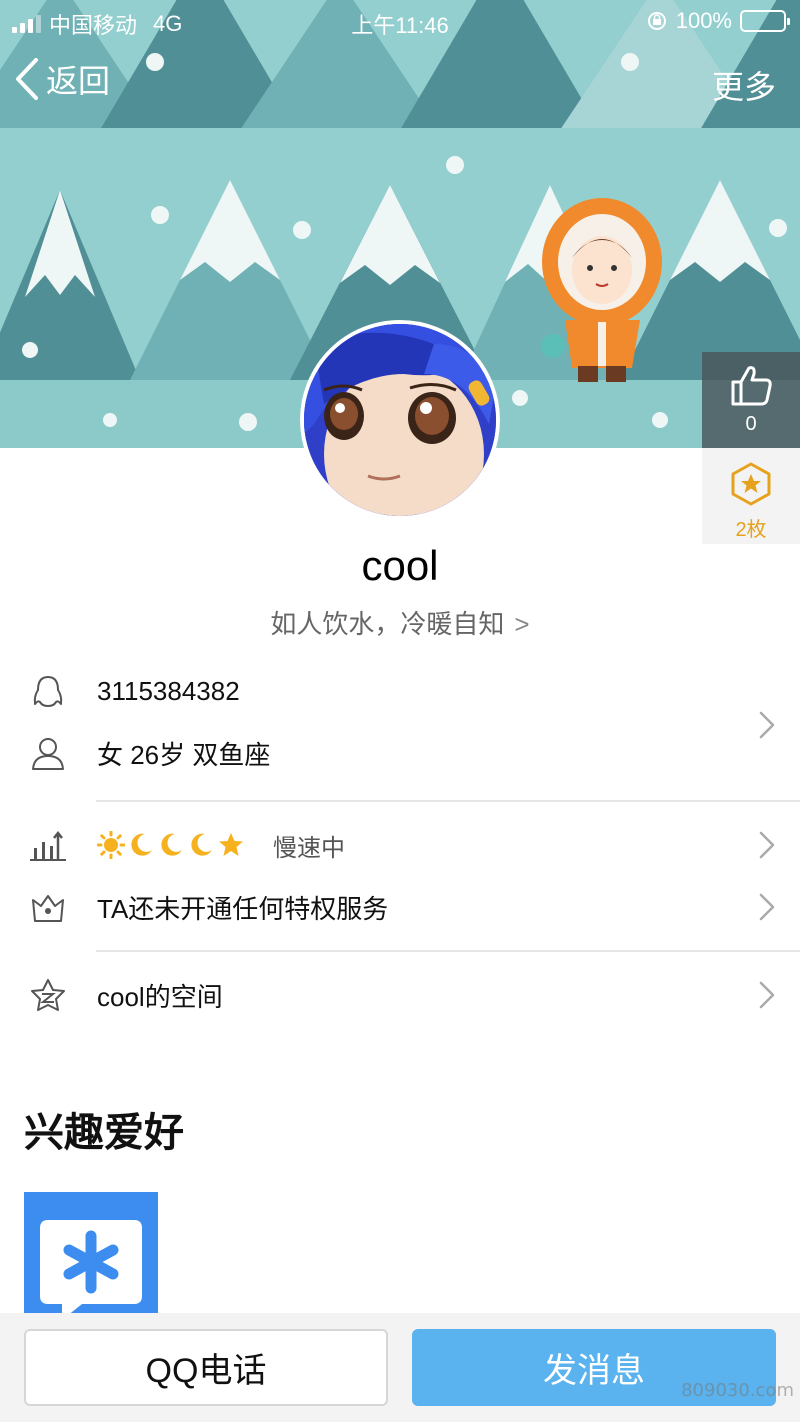 The height and width of the screenshot is (1422, 800). What do you see at coordinates (751, 530) in the screenshot?
I see `badge-count: 2枚` at bounding box center [751, 530].